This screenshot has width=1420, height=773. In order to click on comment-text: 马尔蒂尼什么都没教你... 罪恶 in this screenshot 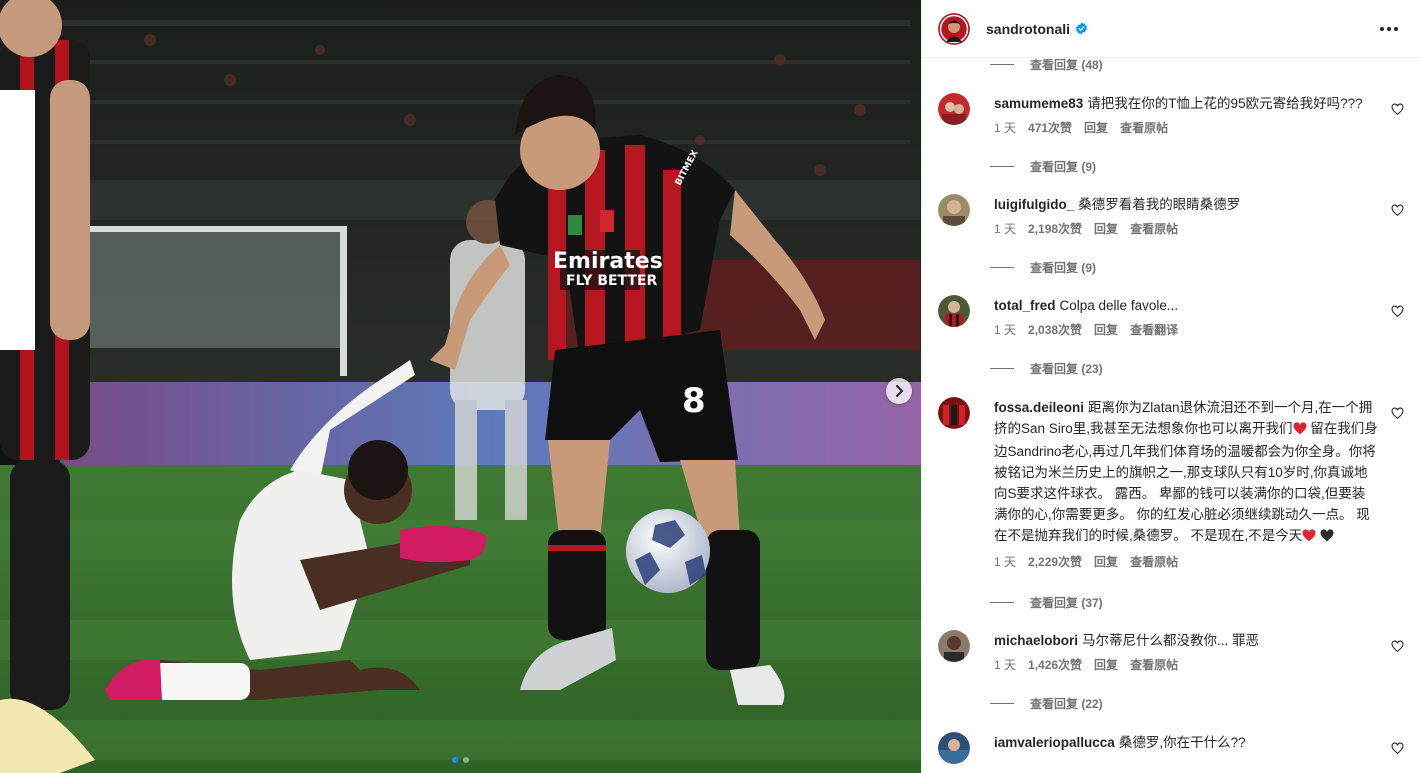, I will do `click(1171, 640)`.